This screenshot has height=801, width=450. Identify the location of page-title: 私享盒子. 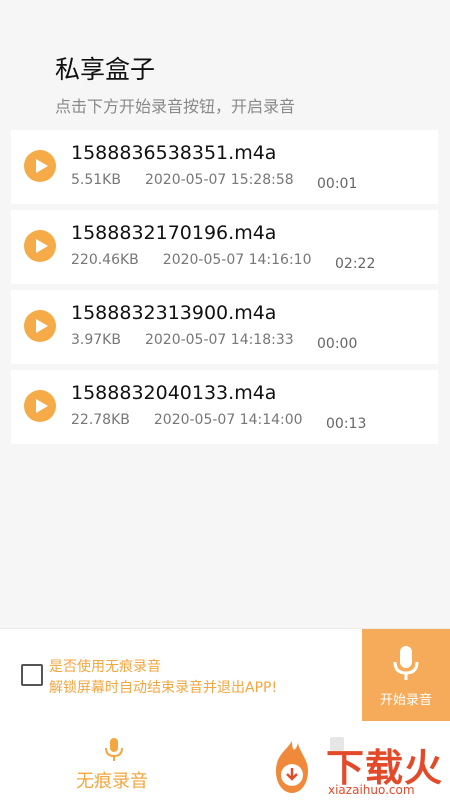
(105, 69).